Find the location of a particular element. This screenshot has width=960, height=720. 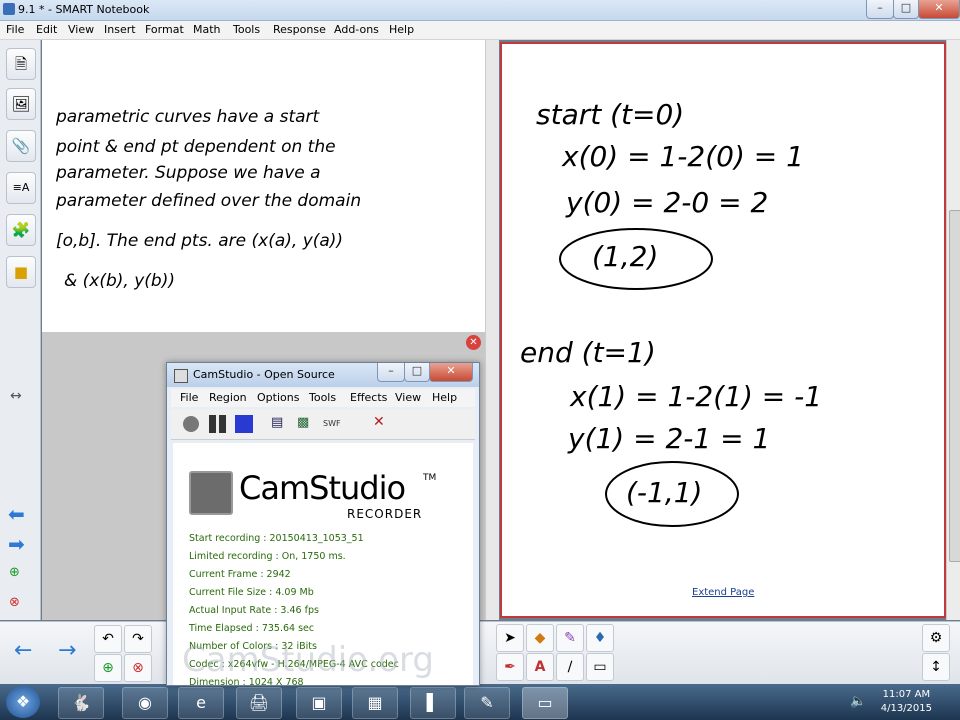

pause-button-icon is located at coordinates (218, 424).